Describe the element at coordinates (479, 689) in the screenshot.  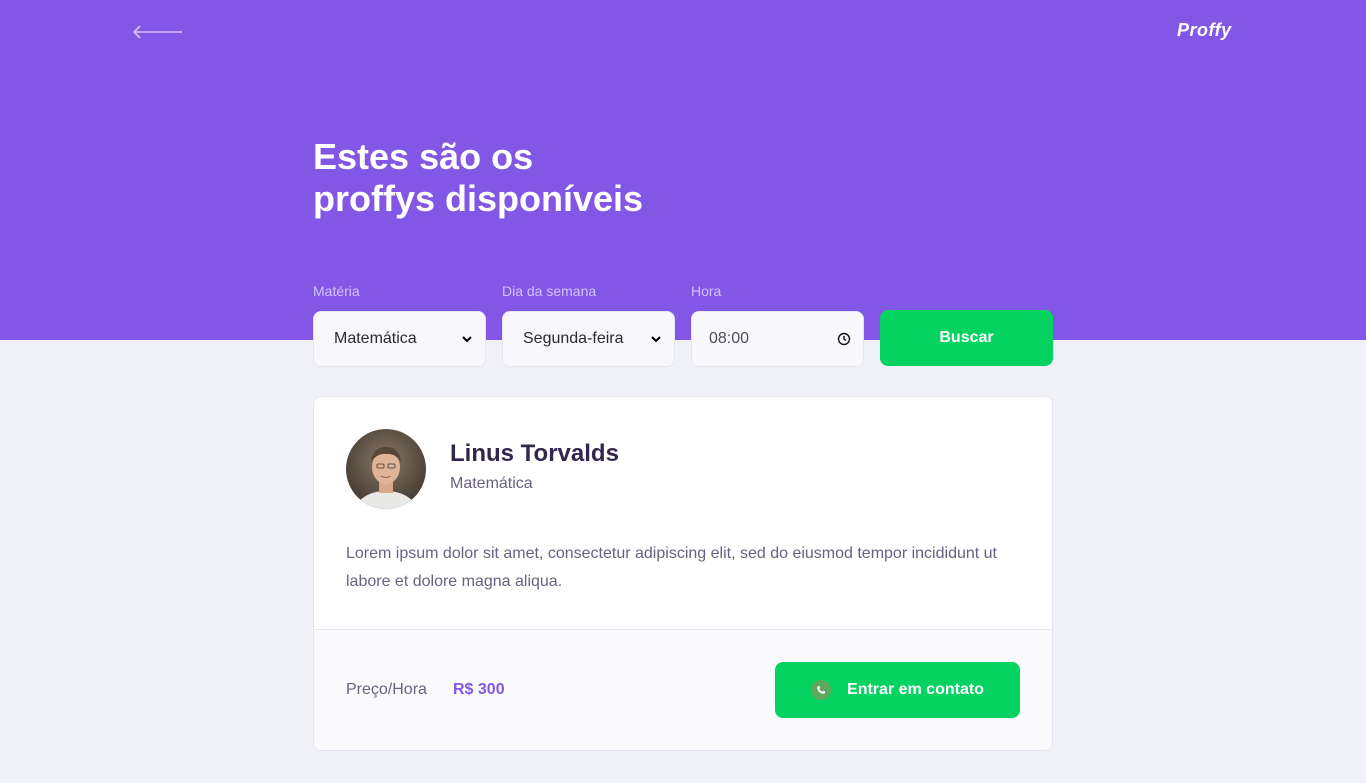
I see `price-value: R$ 300` at that location.